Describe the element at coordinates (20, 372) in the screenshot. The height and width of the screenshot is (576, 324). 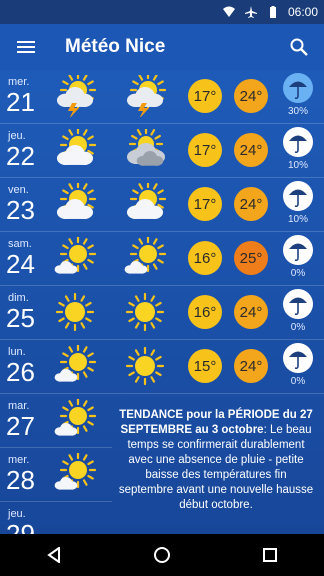
I see `day-number: 26` at that location.